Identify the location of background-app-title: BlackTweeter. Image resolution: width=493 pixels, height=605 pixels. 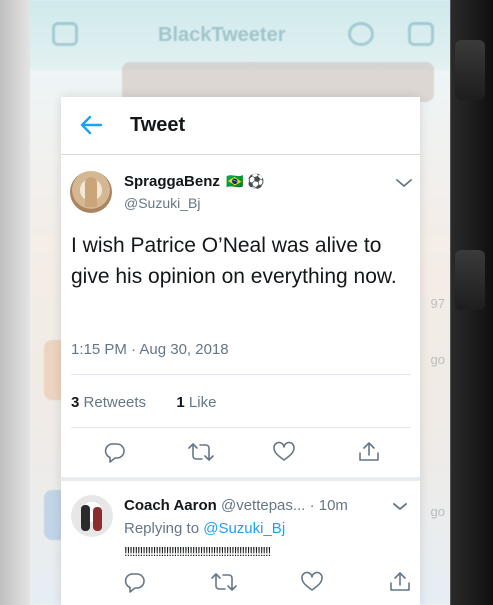
(222, 35).